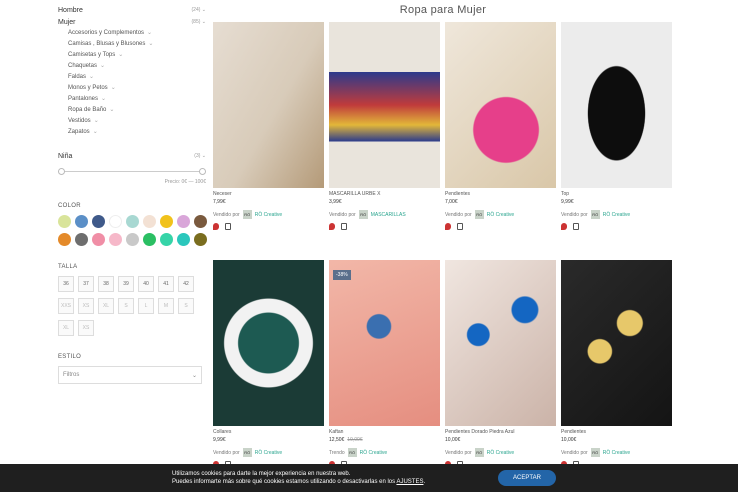 Image resolution: width=738 pixels, height=492 pixels. What do you see at coordinates (137, 121) in the screenshot?
I see `subcategory-item: Vestidos ⌄` at bounding box center [137, 121].